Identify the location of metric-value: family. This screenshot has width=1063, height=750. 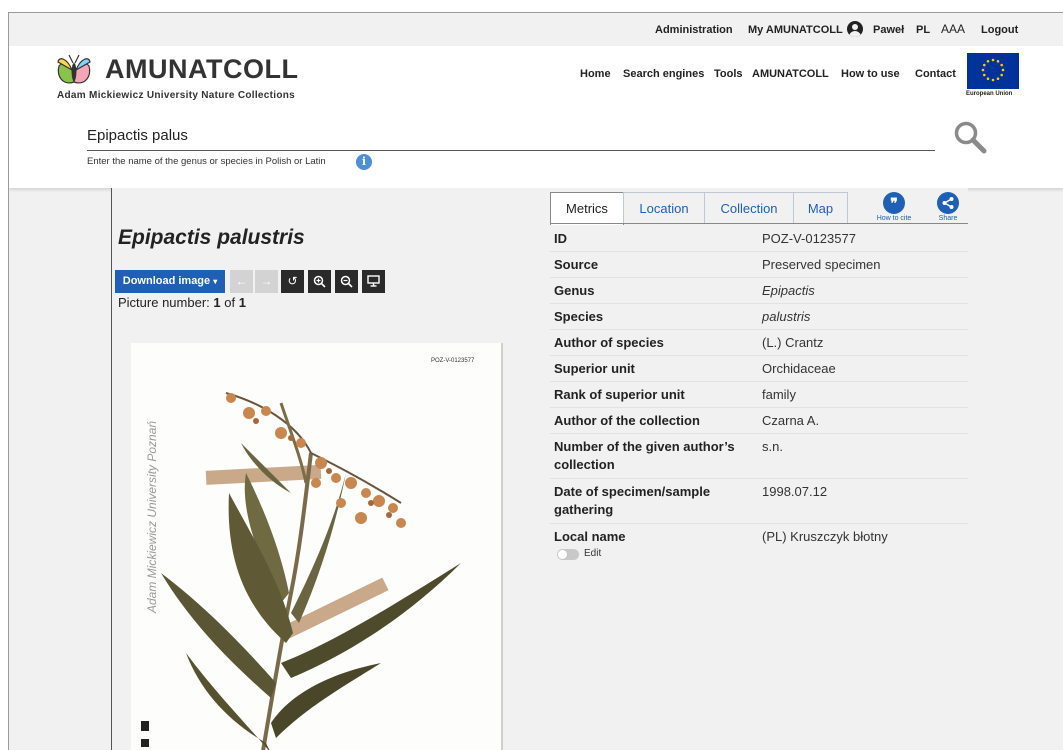
(779, 394).